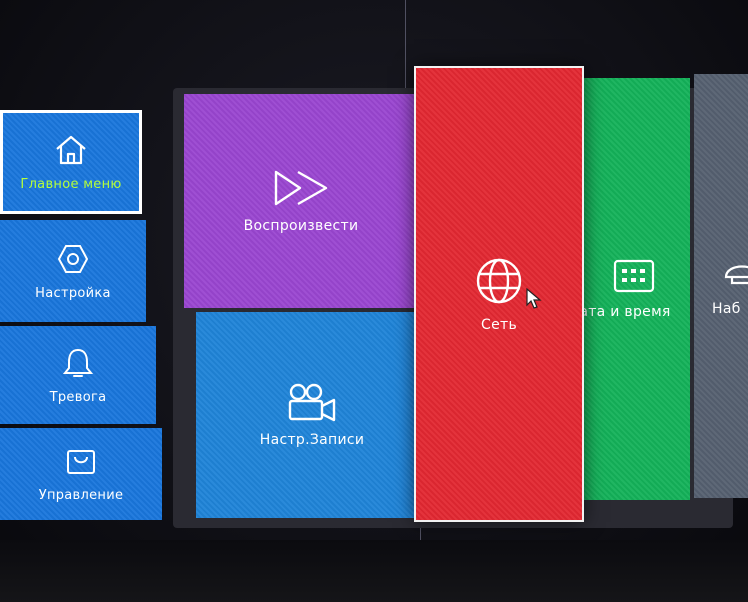 Image resolution: width=748 pixels, height=602 pixels. I want to click on sidebar-item-management: Управление, so click(81, 474).